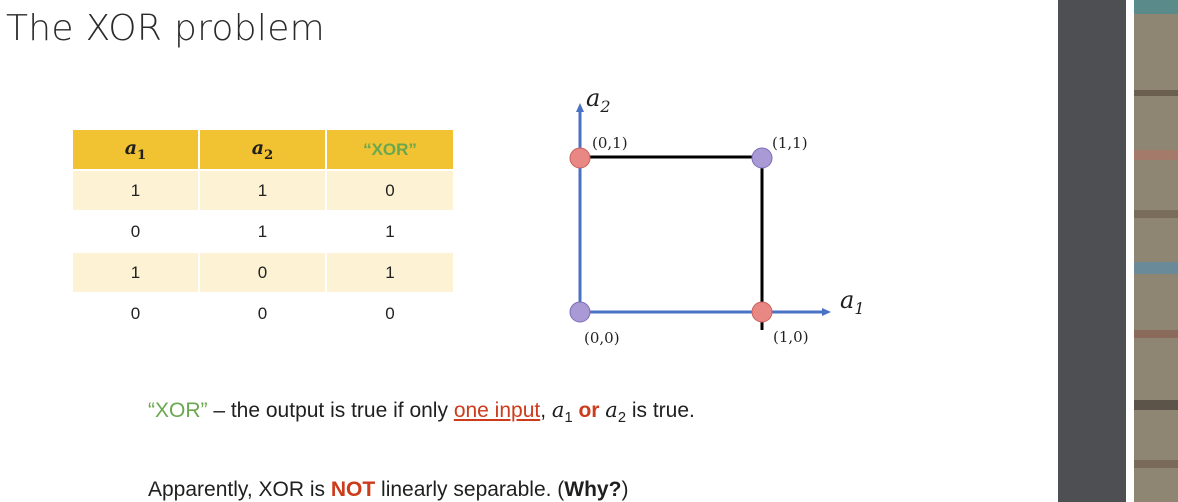  I want to click on label-1-1: (1,1), so click(790, 143).